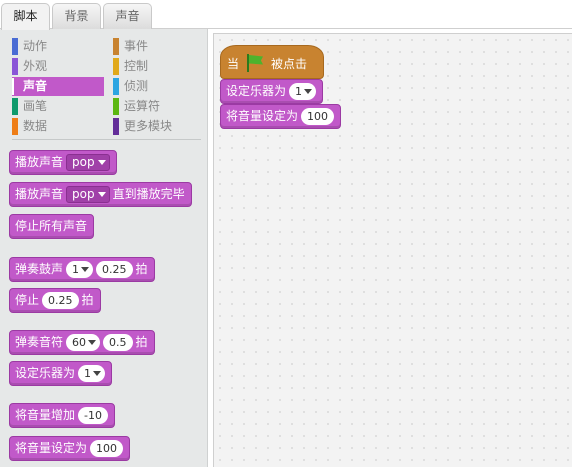 Image resolution: width=572 pixels, height=467 pixels. Describe the element at coordinates (158, 46) in the screenshot. I see `category-events: 事件` at that location.